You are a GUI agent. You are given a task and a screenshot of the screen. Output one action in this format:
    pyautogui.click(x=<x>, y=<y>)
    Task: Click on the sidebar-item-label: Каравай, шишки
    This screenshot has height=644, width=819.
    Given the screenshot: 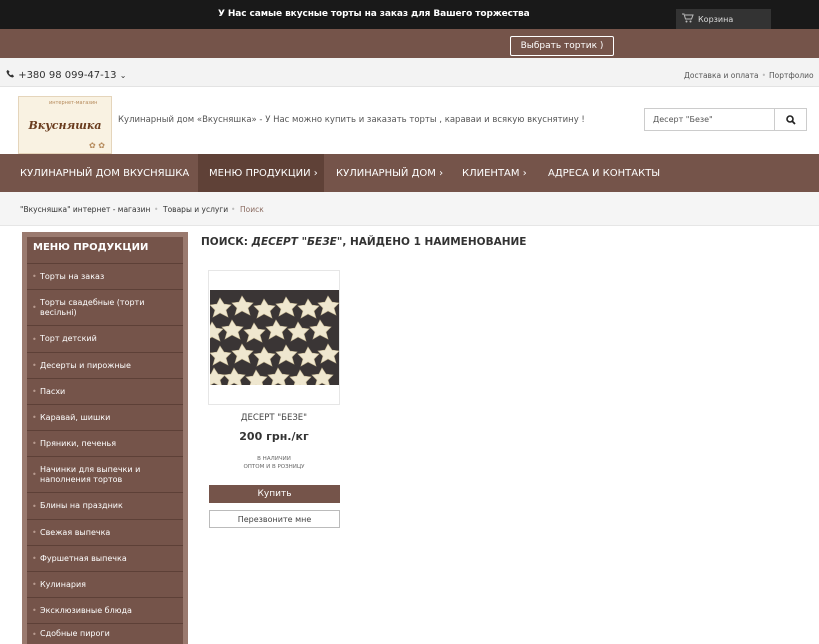 What is the action you would take?
    pyautogui.click(x=75, y=417)
    